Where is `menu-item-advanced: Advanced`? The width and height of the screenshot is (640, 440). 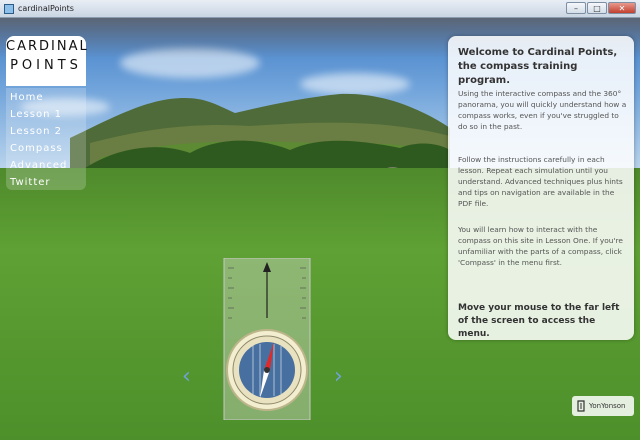 menu-item-advanced: Advanced is located at coordinates (38, 165).